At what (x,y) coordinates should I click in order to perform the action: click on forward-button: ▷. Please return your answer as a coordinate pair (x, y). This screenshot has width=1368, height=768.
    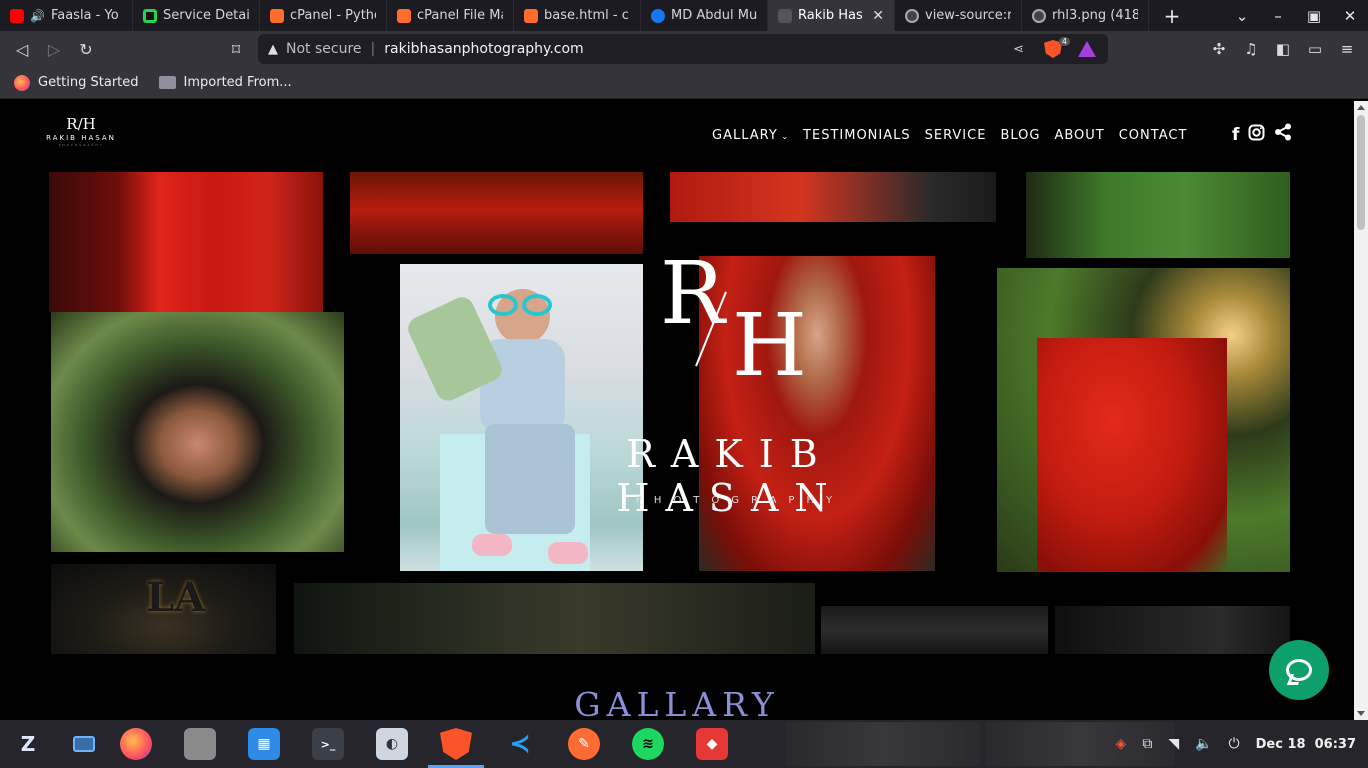
    Looking at the image, I should click on (54, 49).